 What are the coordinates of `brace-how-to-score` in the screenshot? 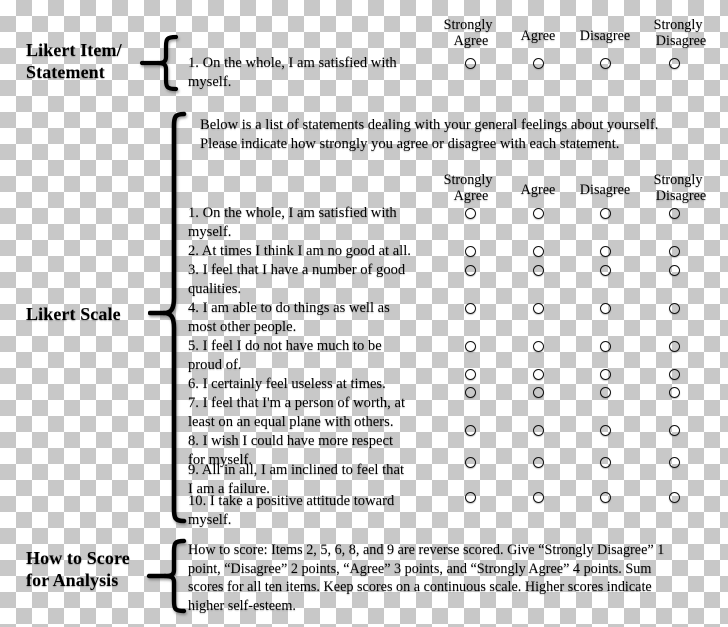 It's located at (166, 577).